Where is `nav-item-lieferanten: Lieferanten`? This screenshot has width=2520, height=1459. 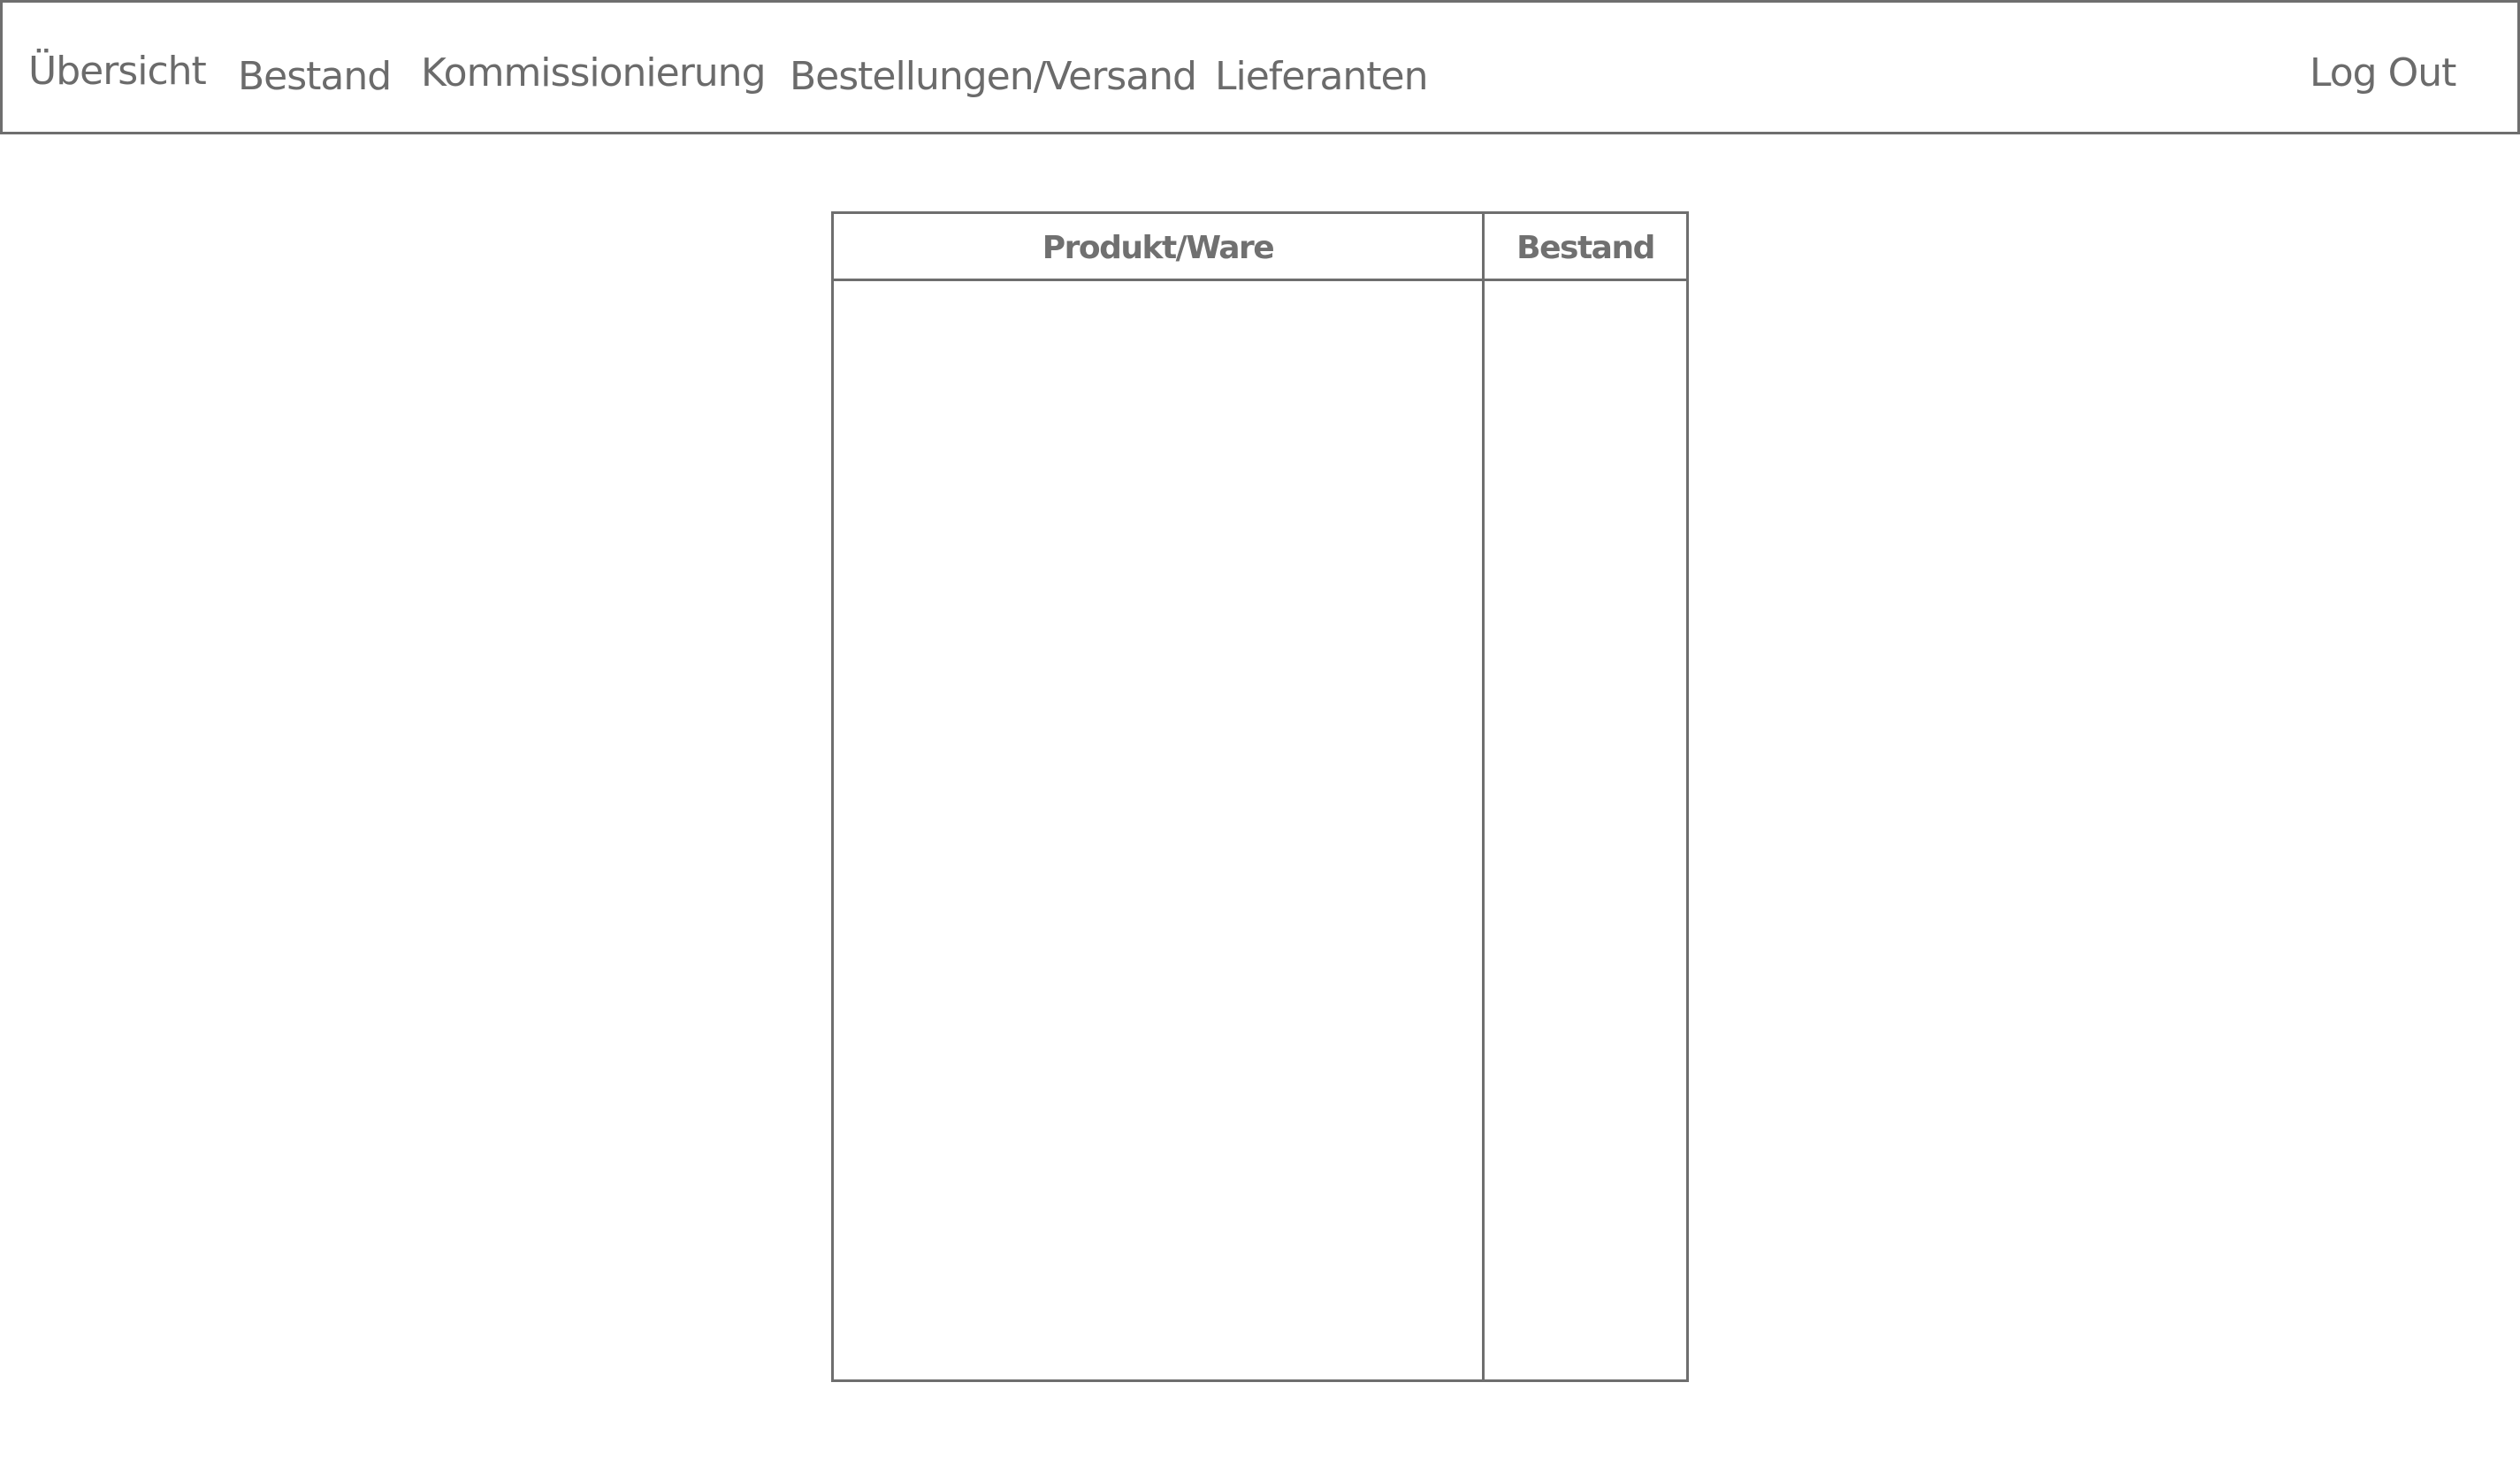
nav-item-lieferanten: Lieferanten is located at coordinates (1322, 77).